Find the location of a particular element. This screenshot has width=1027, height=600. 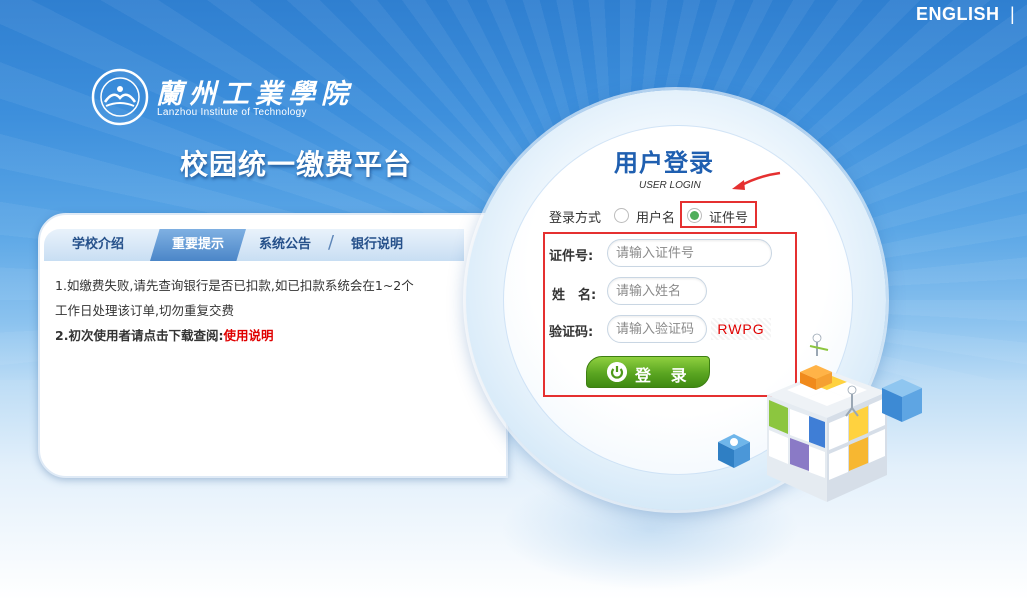

platform-title: 校园统一缴费平台 is located at coordinates (296, 164).